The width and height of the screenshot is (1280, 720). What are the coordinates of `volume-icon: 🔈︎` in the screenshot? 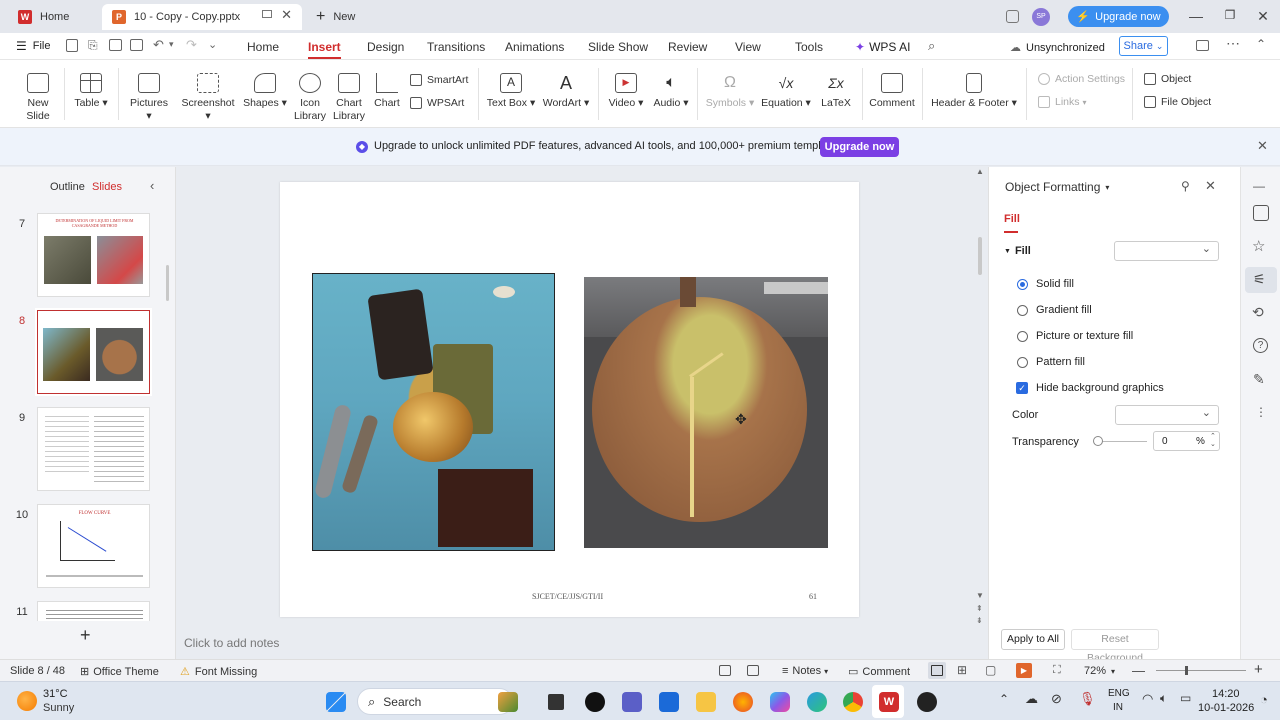 It's located at (1163, 698).